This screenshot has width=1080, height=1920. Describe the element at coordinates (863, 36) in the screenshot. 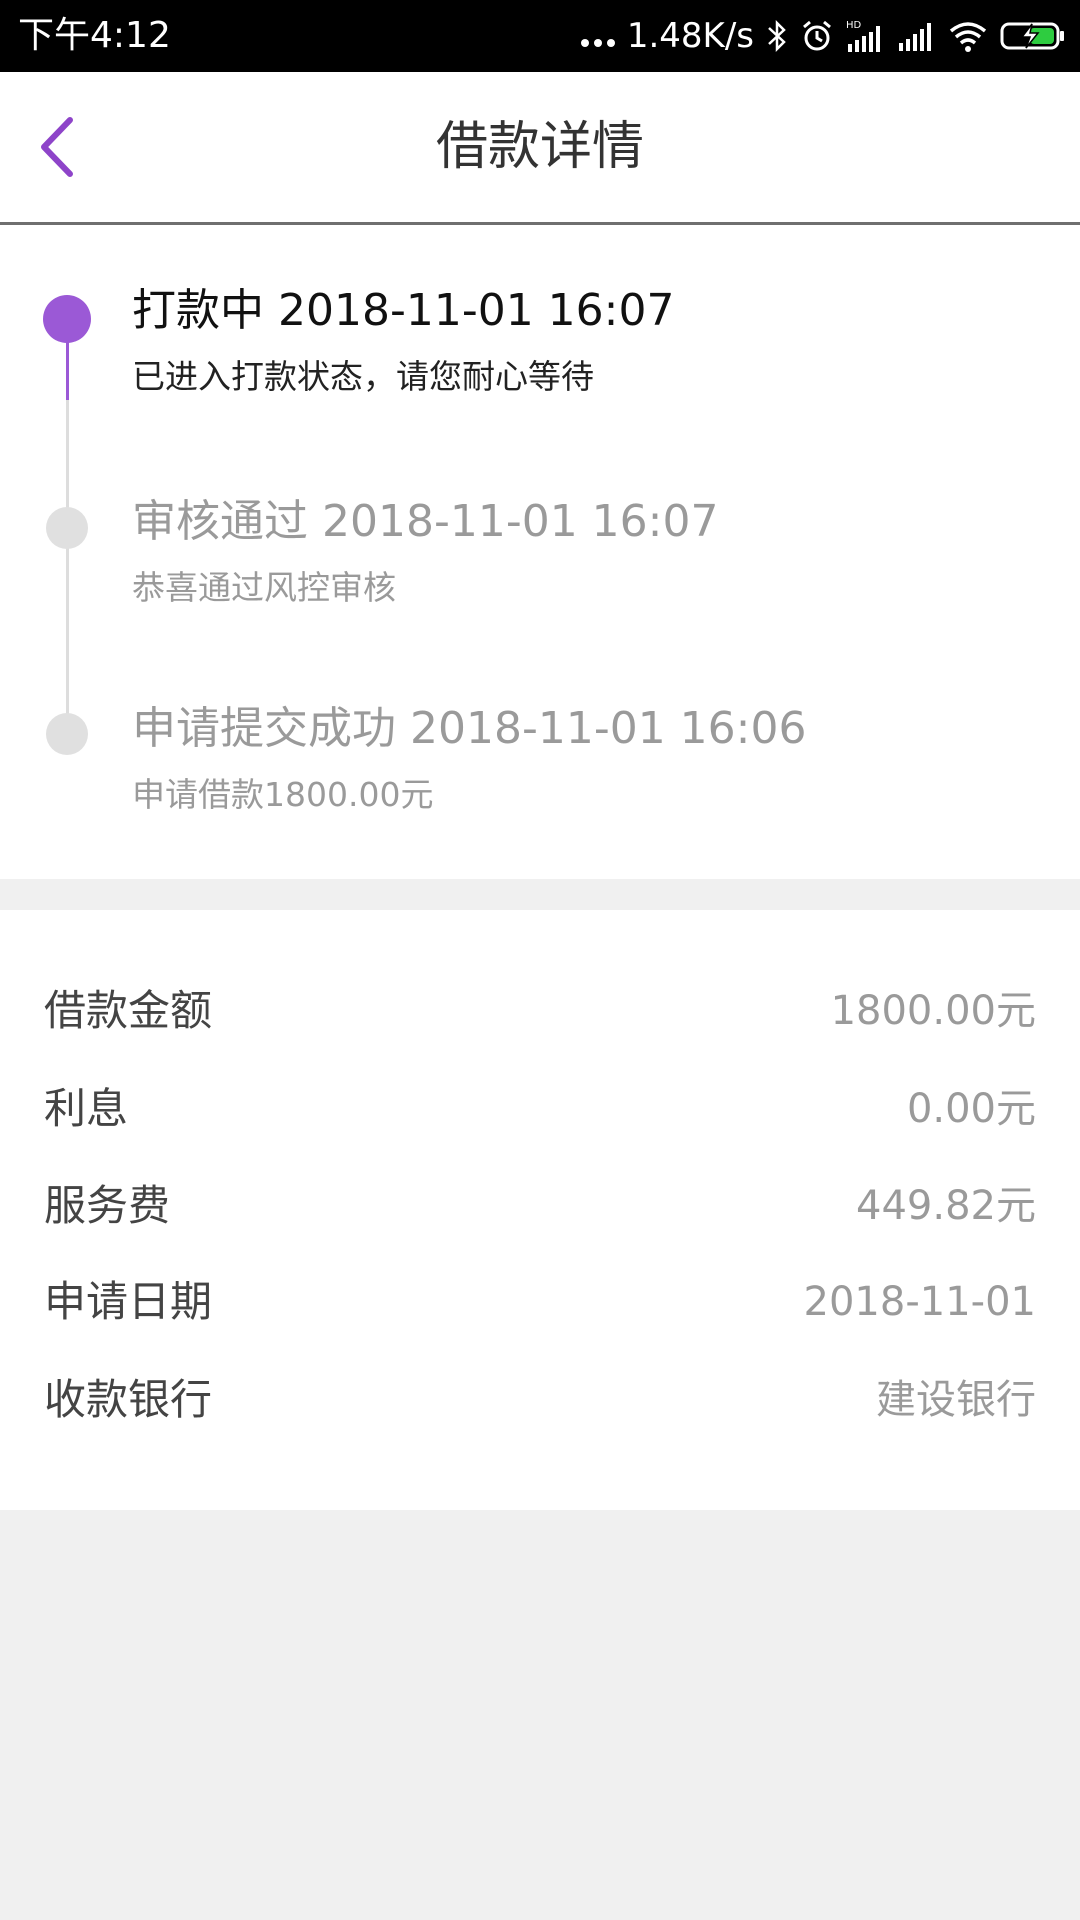

I see `hd-signal-icon: HD` at that location.